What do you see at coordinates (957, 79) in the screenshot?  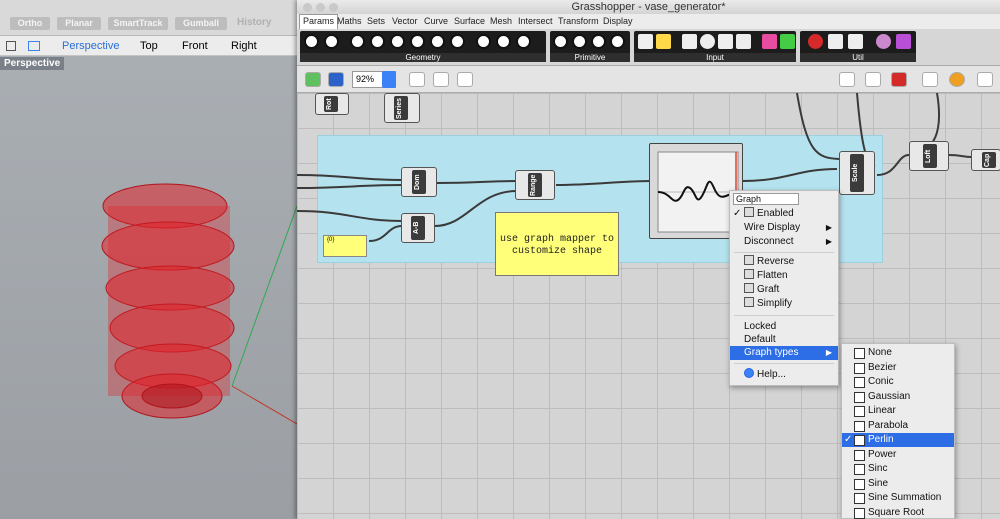 I see `bake-icon` at bounding box center [957, 79].